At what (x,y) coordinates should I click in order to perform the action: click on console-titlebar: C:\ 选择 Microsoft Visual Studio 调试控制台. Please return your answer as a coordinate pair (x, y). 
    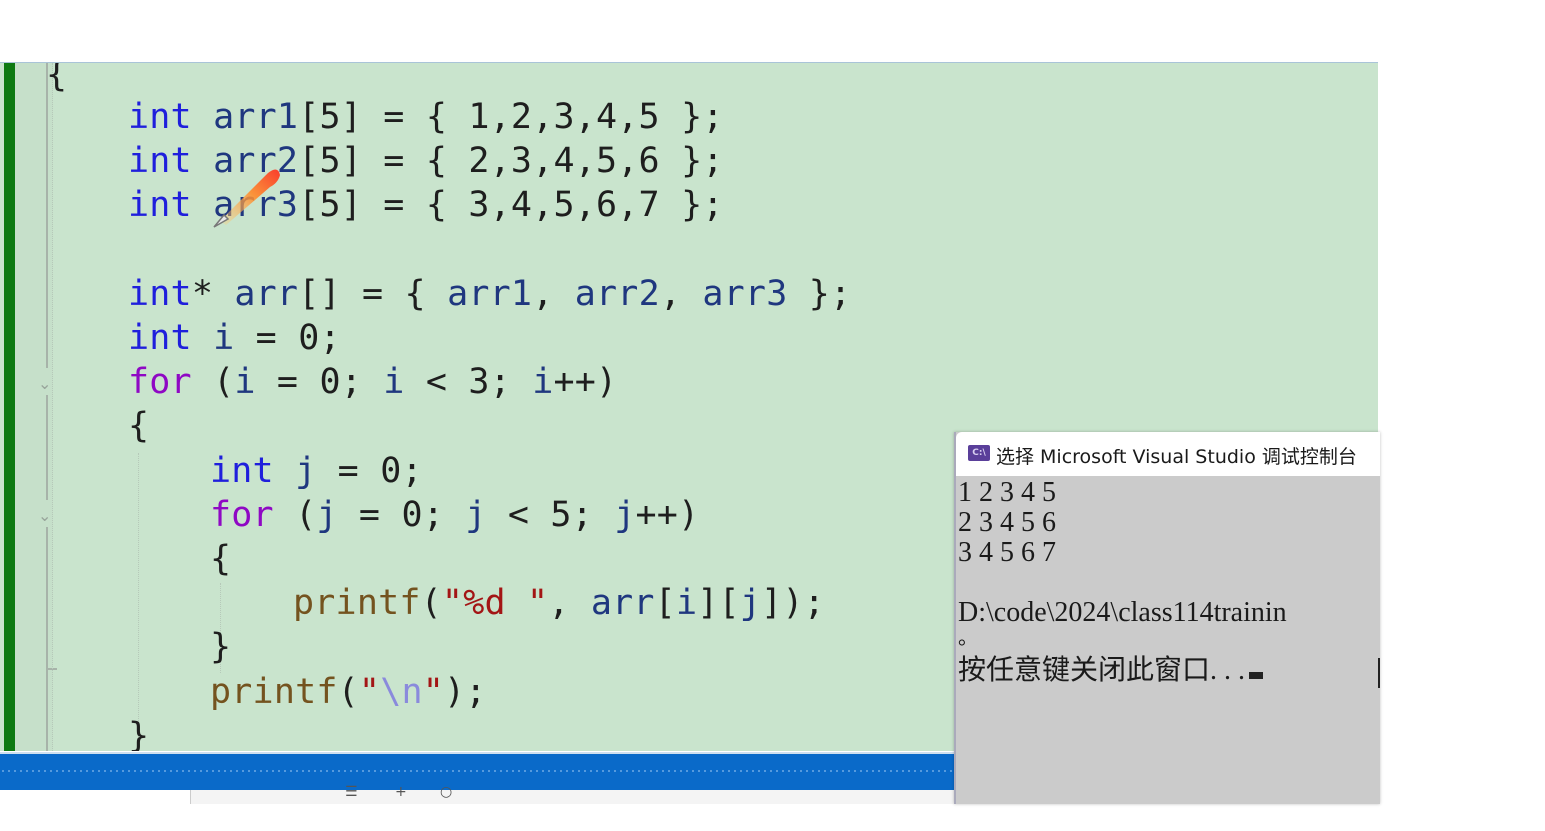
    Looking at the image, I should click on (1168, 454).